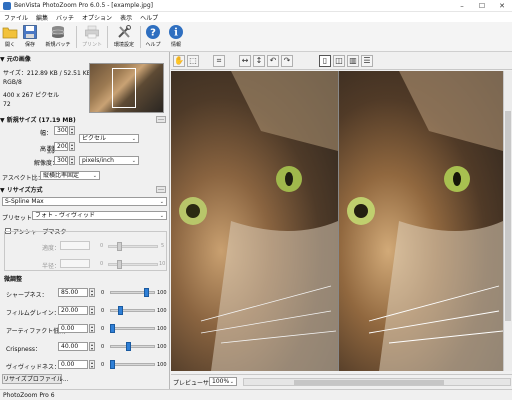  What do you see at coordinates (102, 246) in the screenshot?
I see `amount-min: 0` at bounding box center [102, 246].